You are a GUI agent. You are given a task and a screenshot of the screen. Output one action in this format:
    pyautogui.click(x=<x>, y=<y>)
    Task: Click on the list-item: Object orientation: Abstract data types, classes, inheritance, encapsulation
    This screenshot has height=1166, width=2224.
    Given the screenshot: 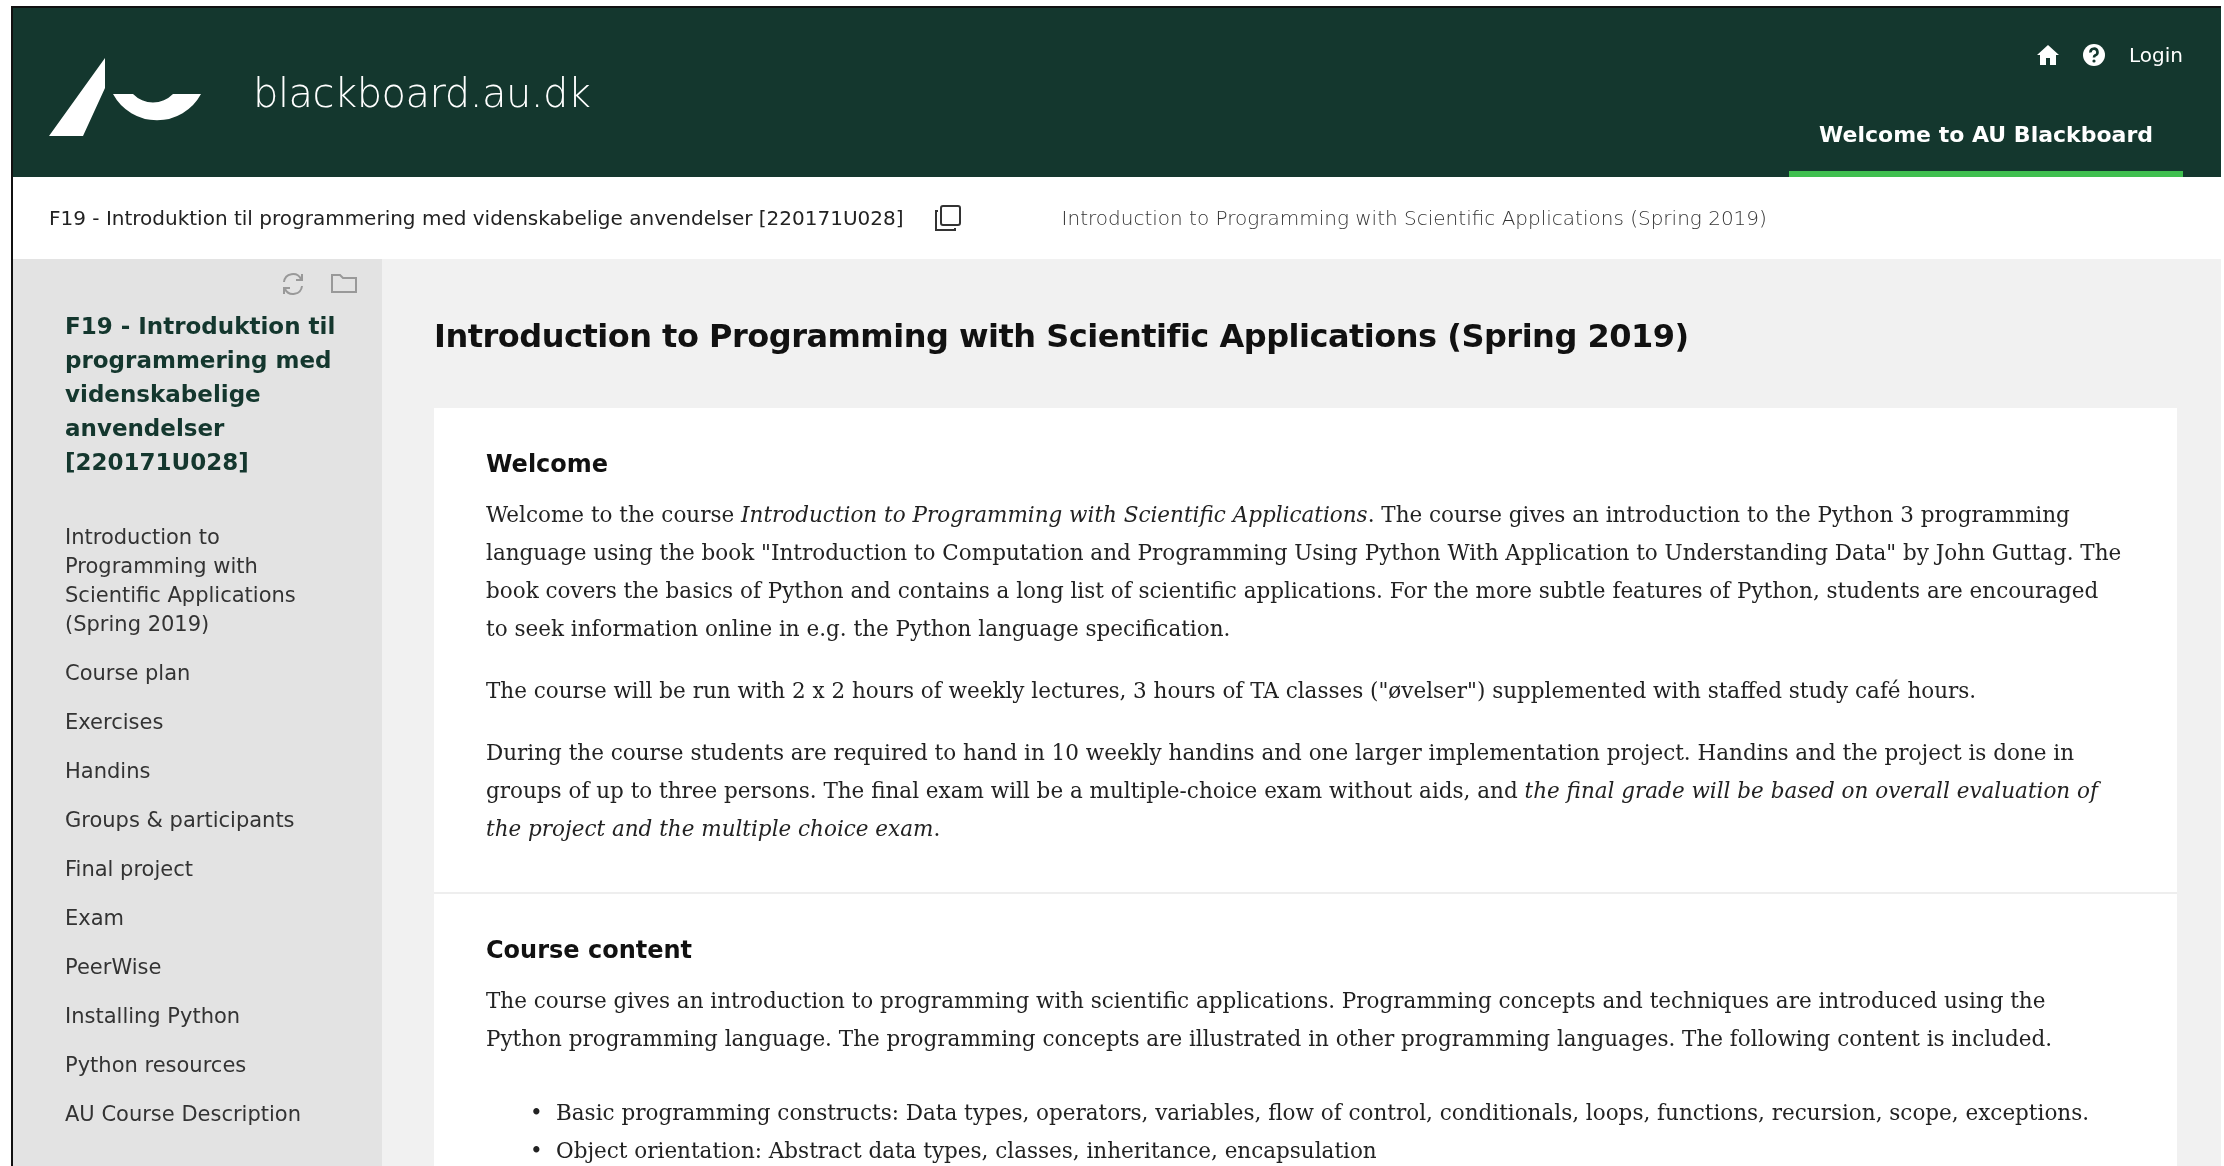 What is the action you would take?
    pyautogui.click(x=966, y=1151)
    